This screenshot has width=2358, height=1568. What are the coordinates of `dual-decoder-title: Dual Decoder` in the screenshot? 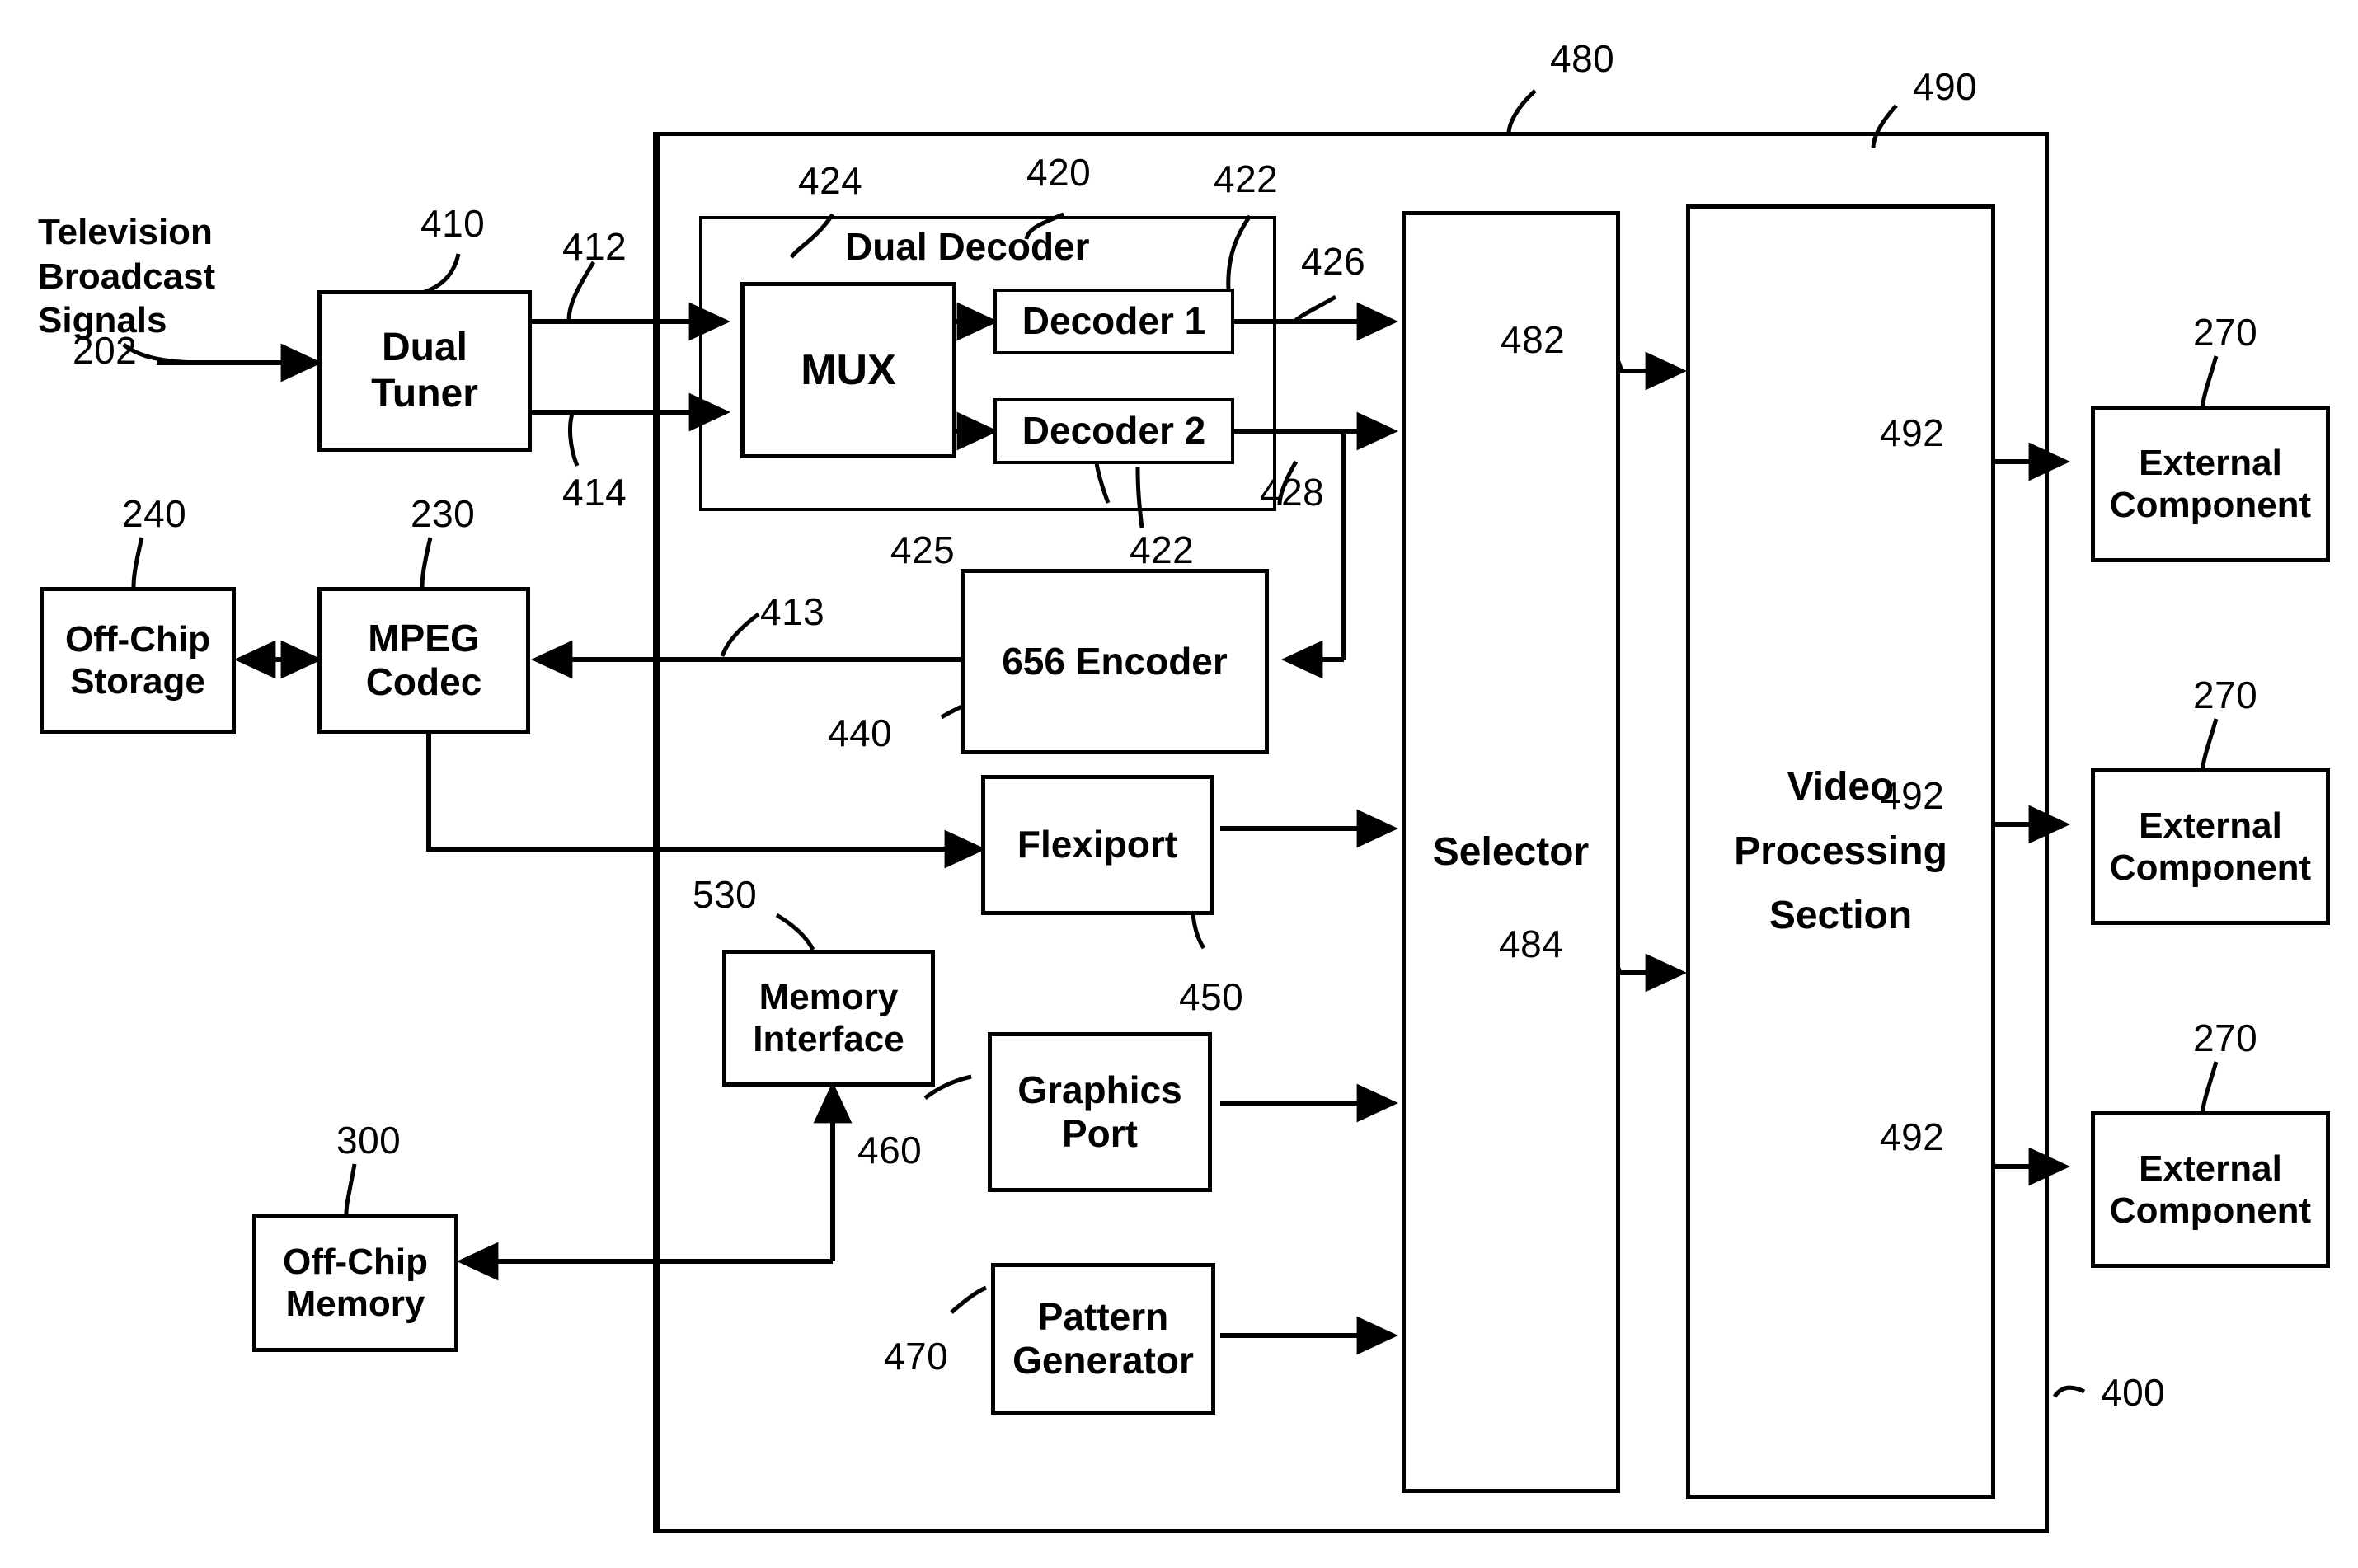 It's located at (967, 246).